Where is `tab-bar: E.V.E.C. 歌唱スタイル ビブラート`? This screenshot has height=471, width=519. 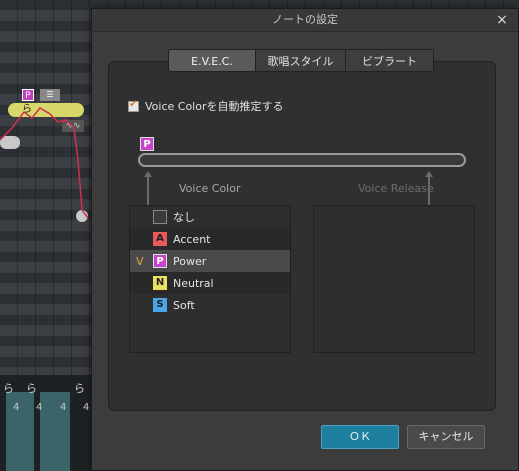 tab-bar: E.V.E.C. 歌唱スタイル ビブラート is located at coordinates (301, 60).